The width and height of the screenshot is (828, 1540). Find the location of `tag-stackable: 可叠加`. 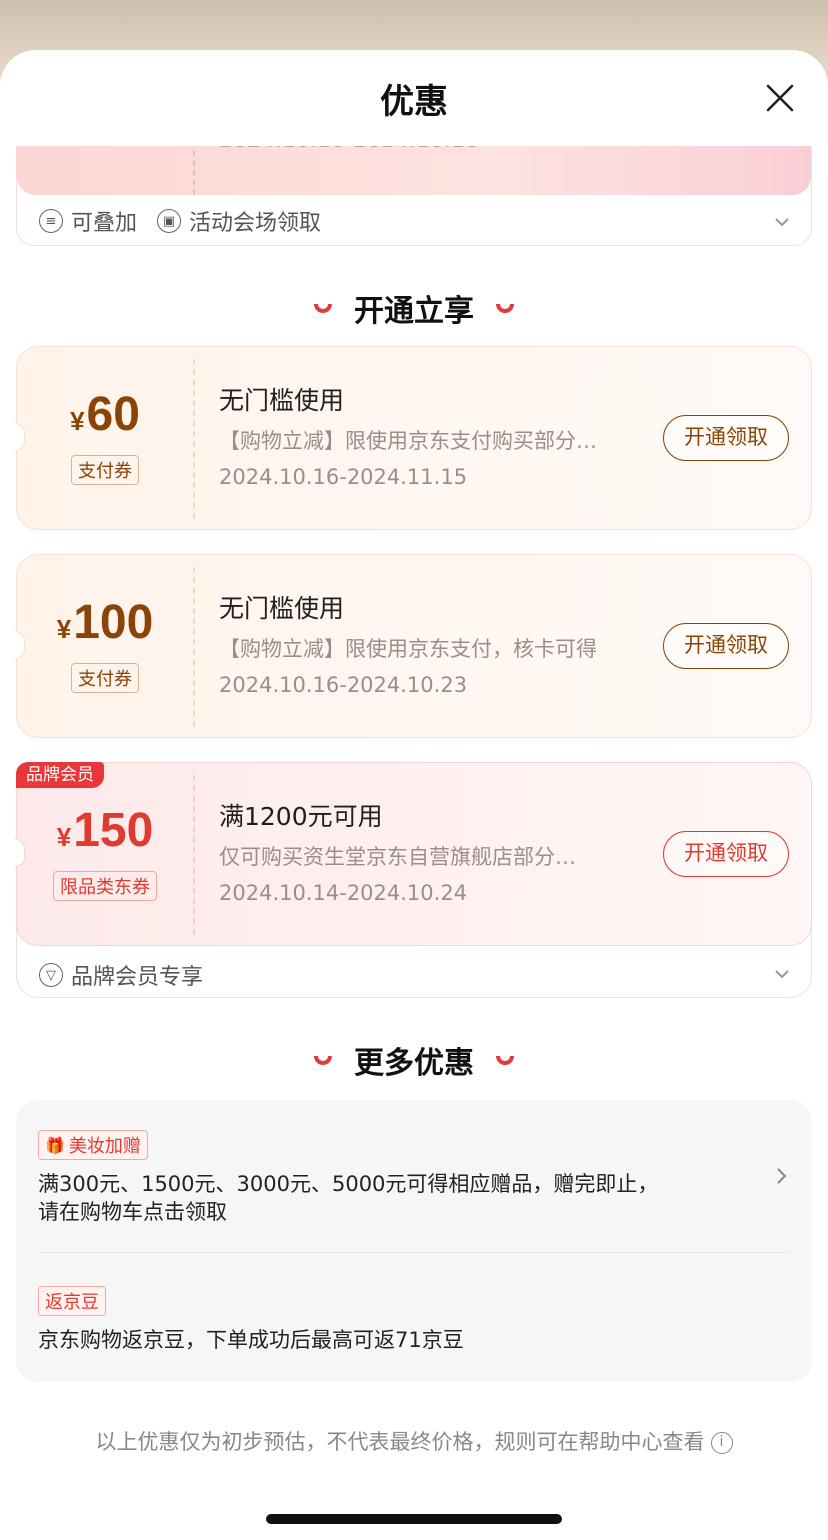

tag-stackable: 可叠加 is located at coordinates (104, 223).